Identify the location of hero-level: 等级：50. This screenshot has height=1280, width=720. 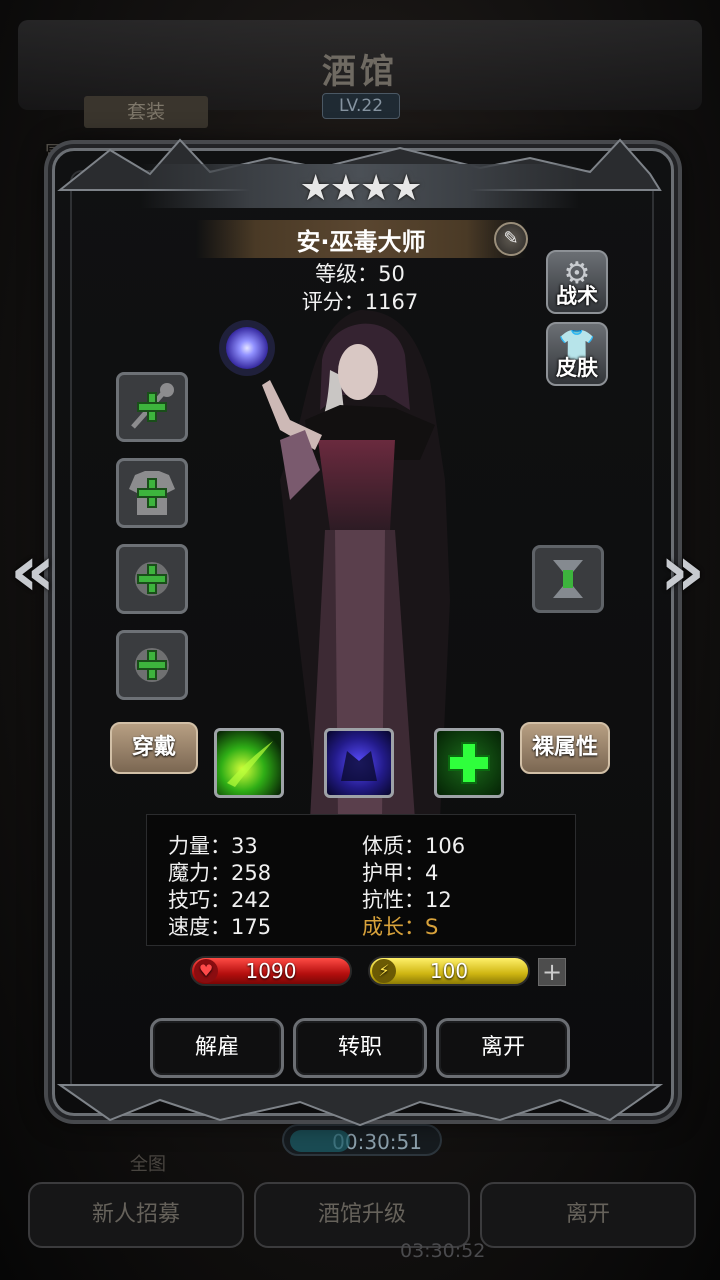
(360, 274).